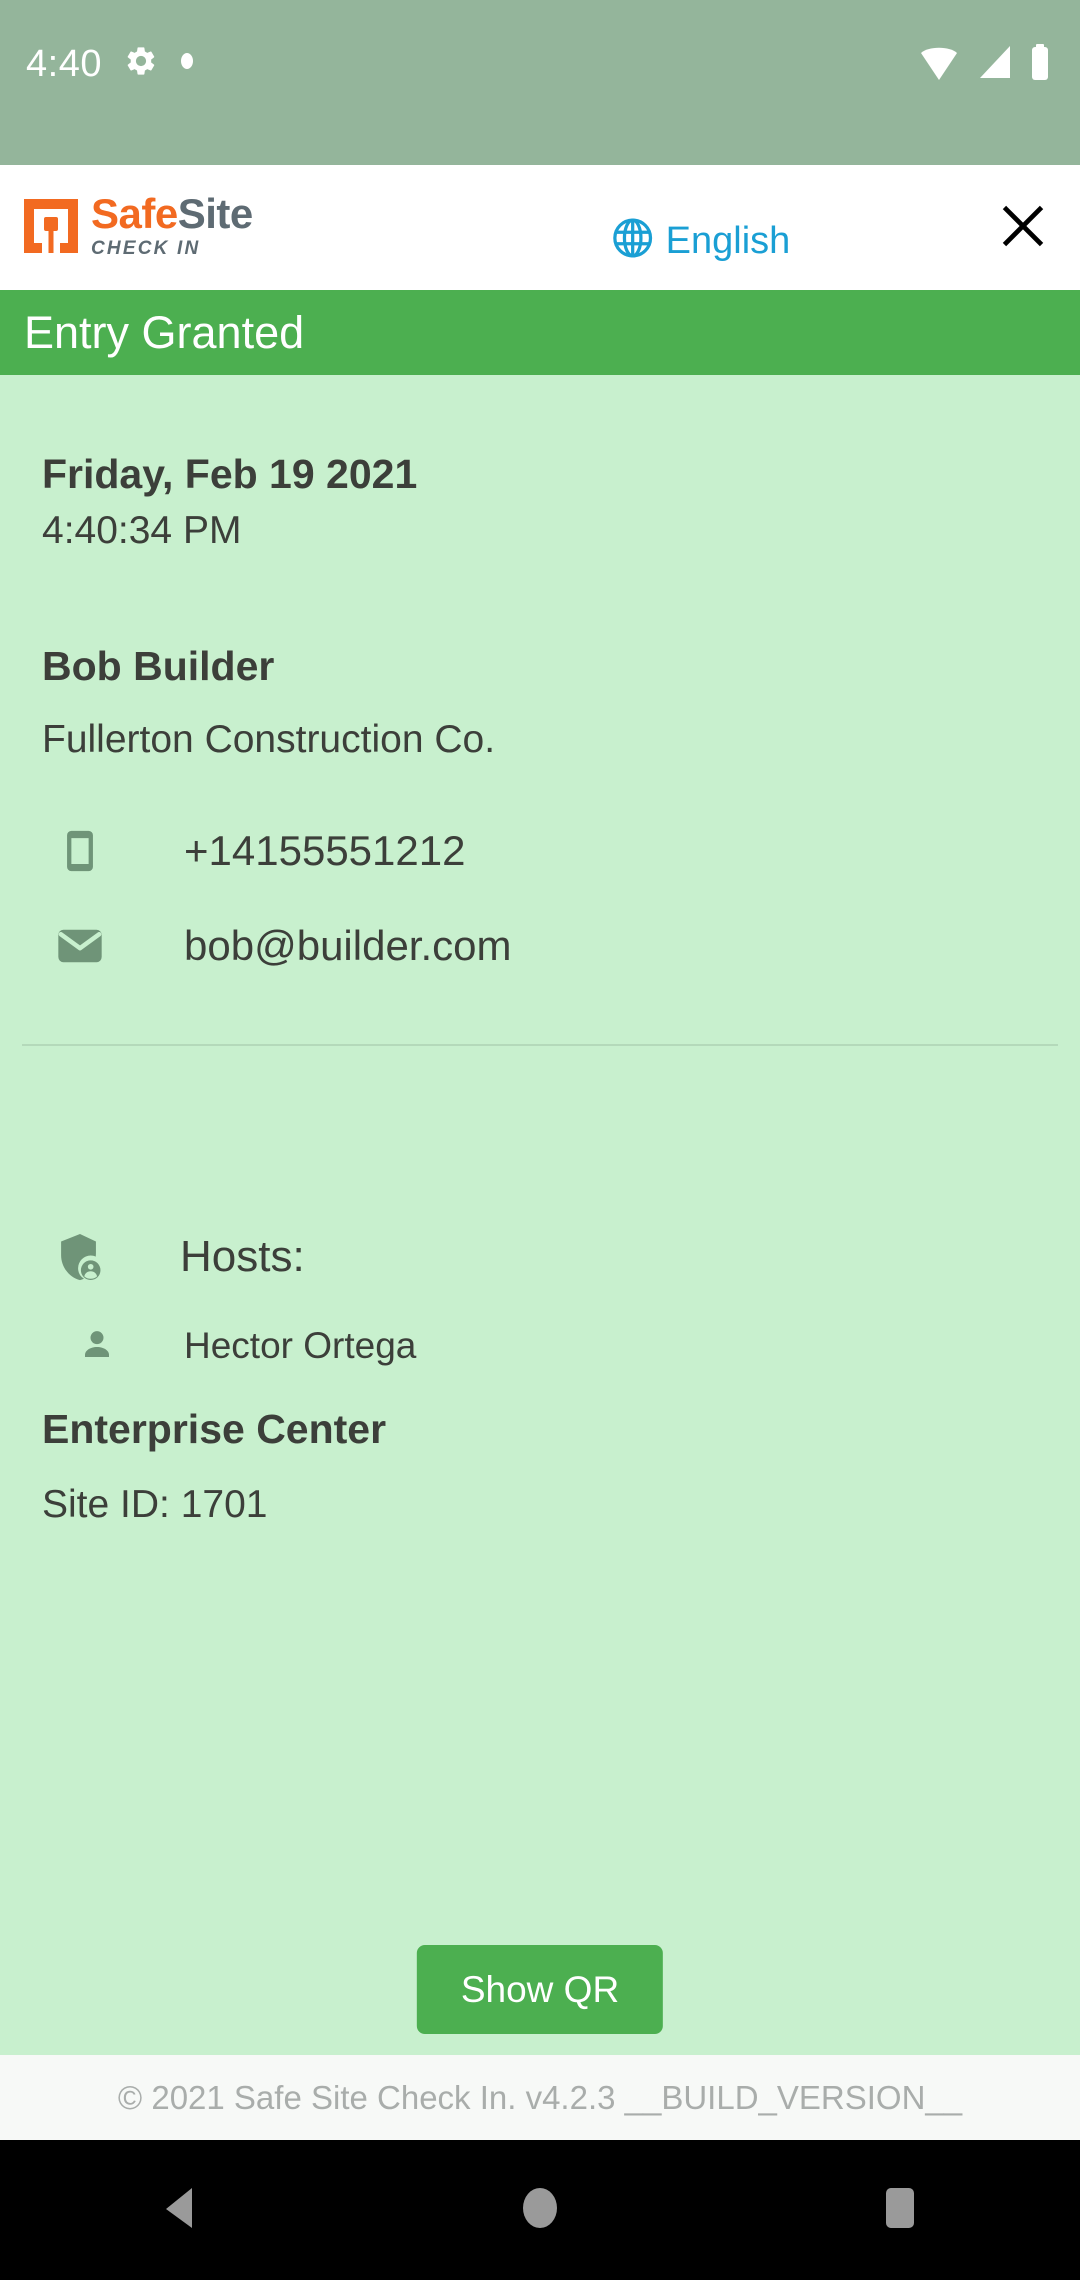 The image size is (1080, 2280). I want to click on status-bar-clock: 4:40, so click(64, 63).